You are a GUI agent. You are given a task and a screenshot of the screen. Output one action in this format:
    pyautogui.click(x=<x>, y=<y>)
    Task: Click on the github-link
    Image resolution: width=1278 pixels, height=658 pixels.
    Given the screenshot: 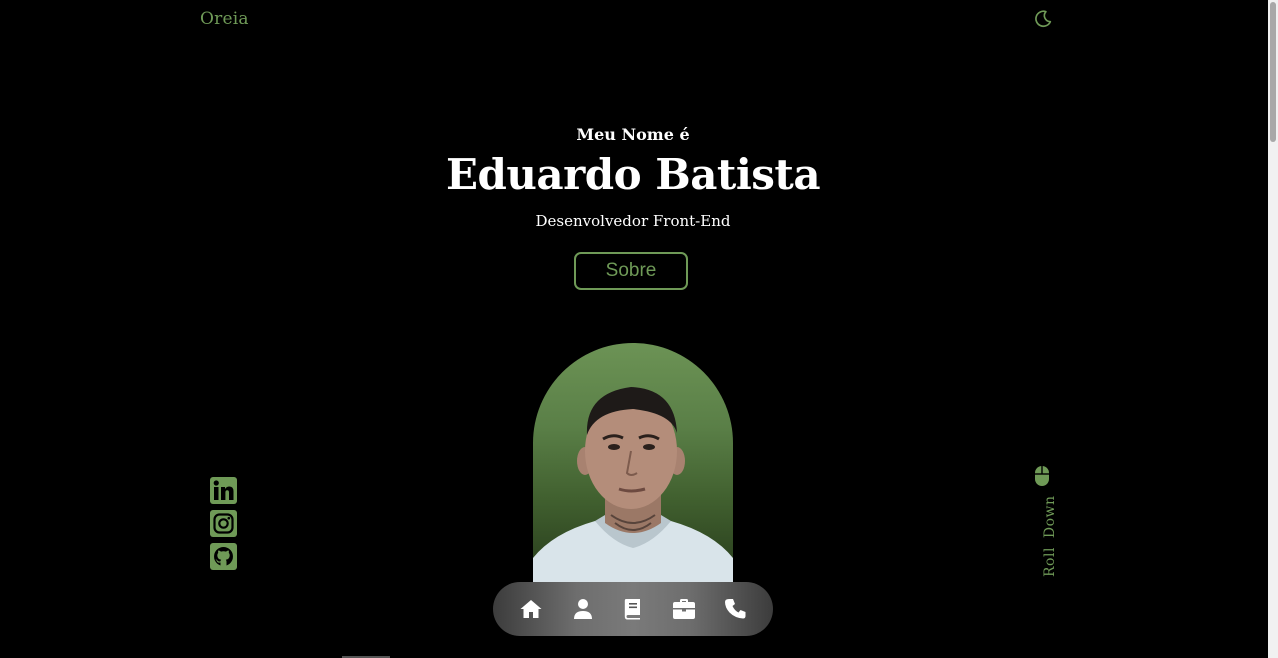 What is the action you would take?
    pyautogui.click(x=223, y=556)
    